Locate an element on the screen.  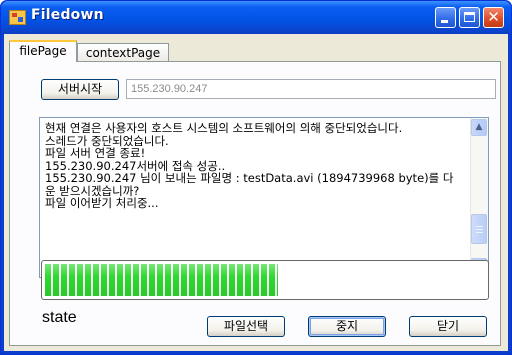
close-button: ✕ is located at coordinates (493, 17).